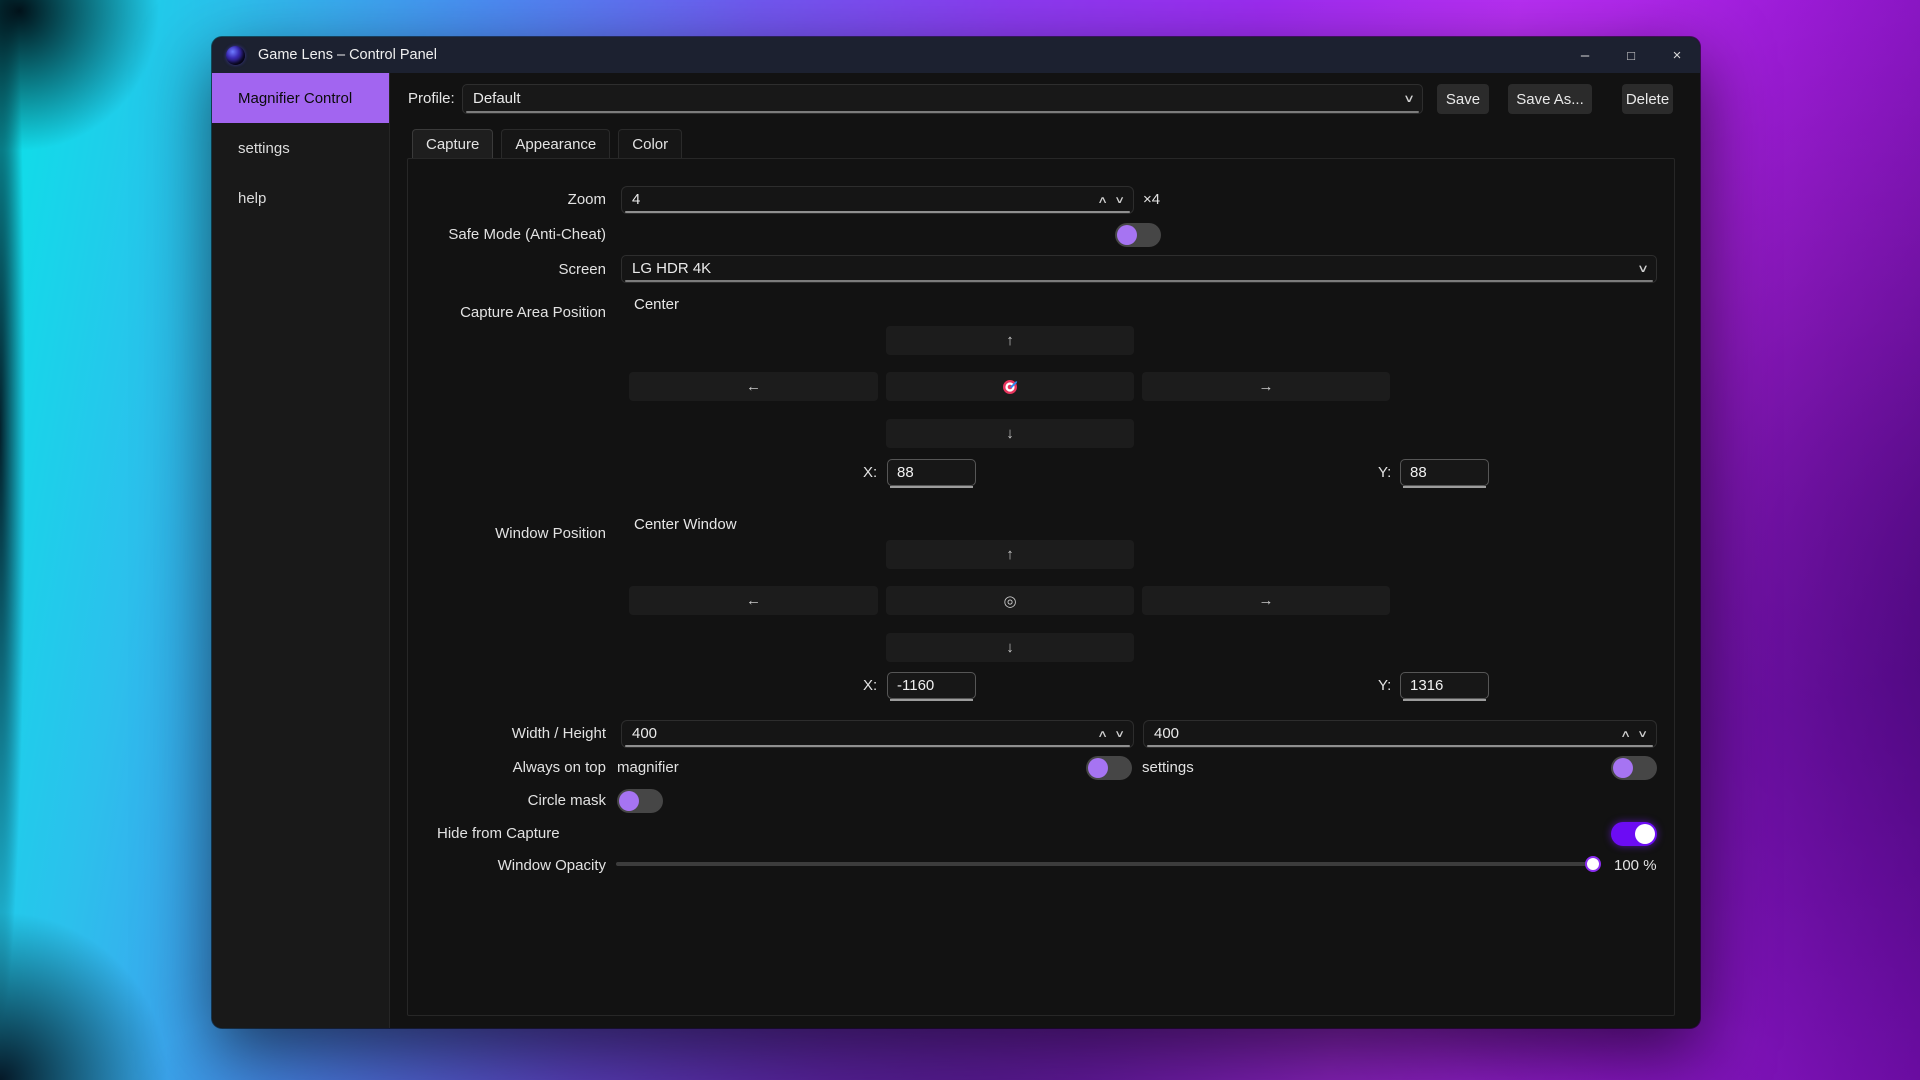 The image size is (1920, 1080). Describe the element at coordinates (431, 98) in the screenshot. I see `profile-label: Profile:` at that location.